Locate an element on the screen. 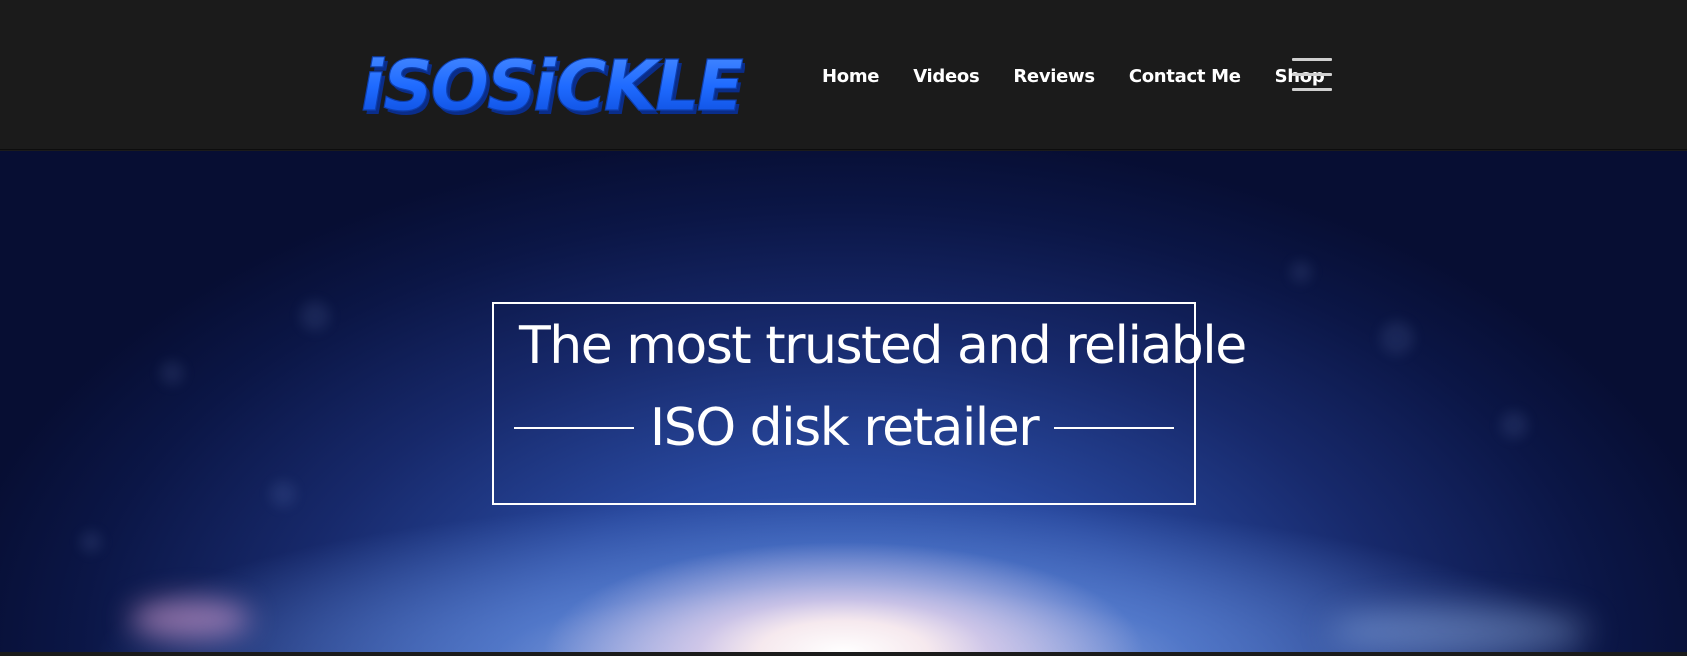 This screenshot has height=656, width=1687. main-nav: Home Videos Reviews Contact Me Shop is located at coordinates (1073, 76).